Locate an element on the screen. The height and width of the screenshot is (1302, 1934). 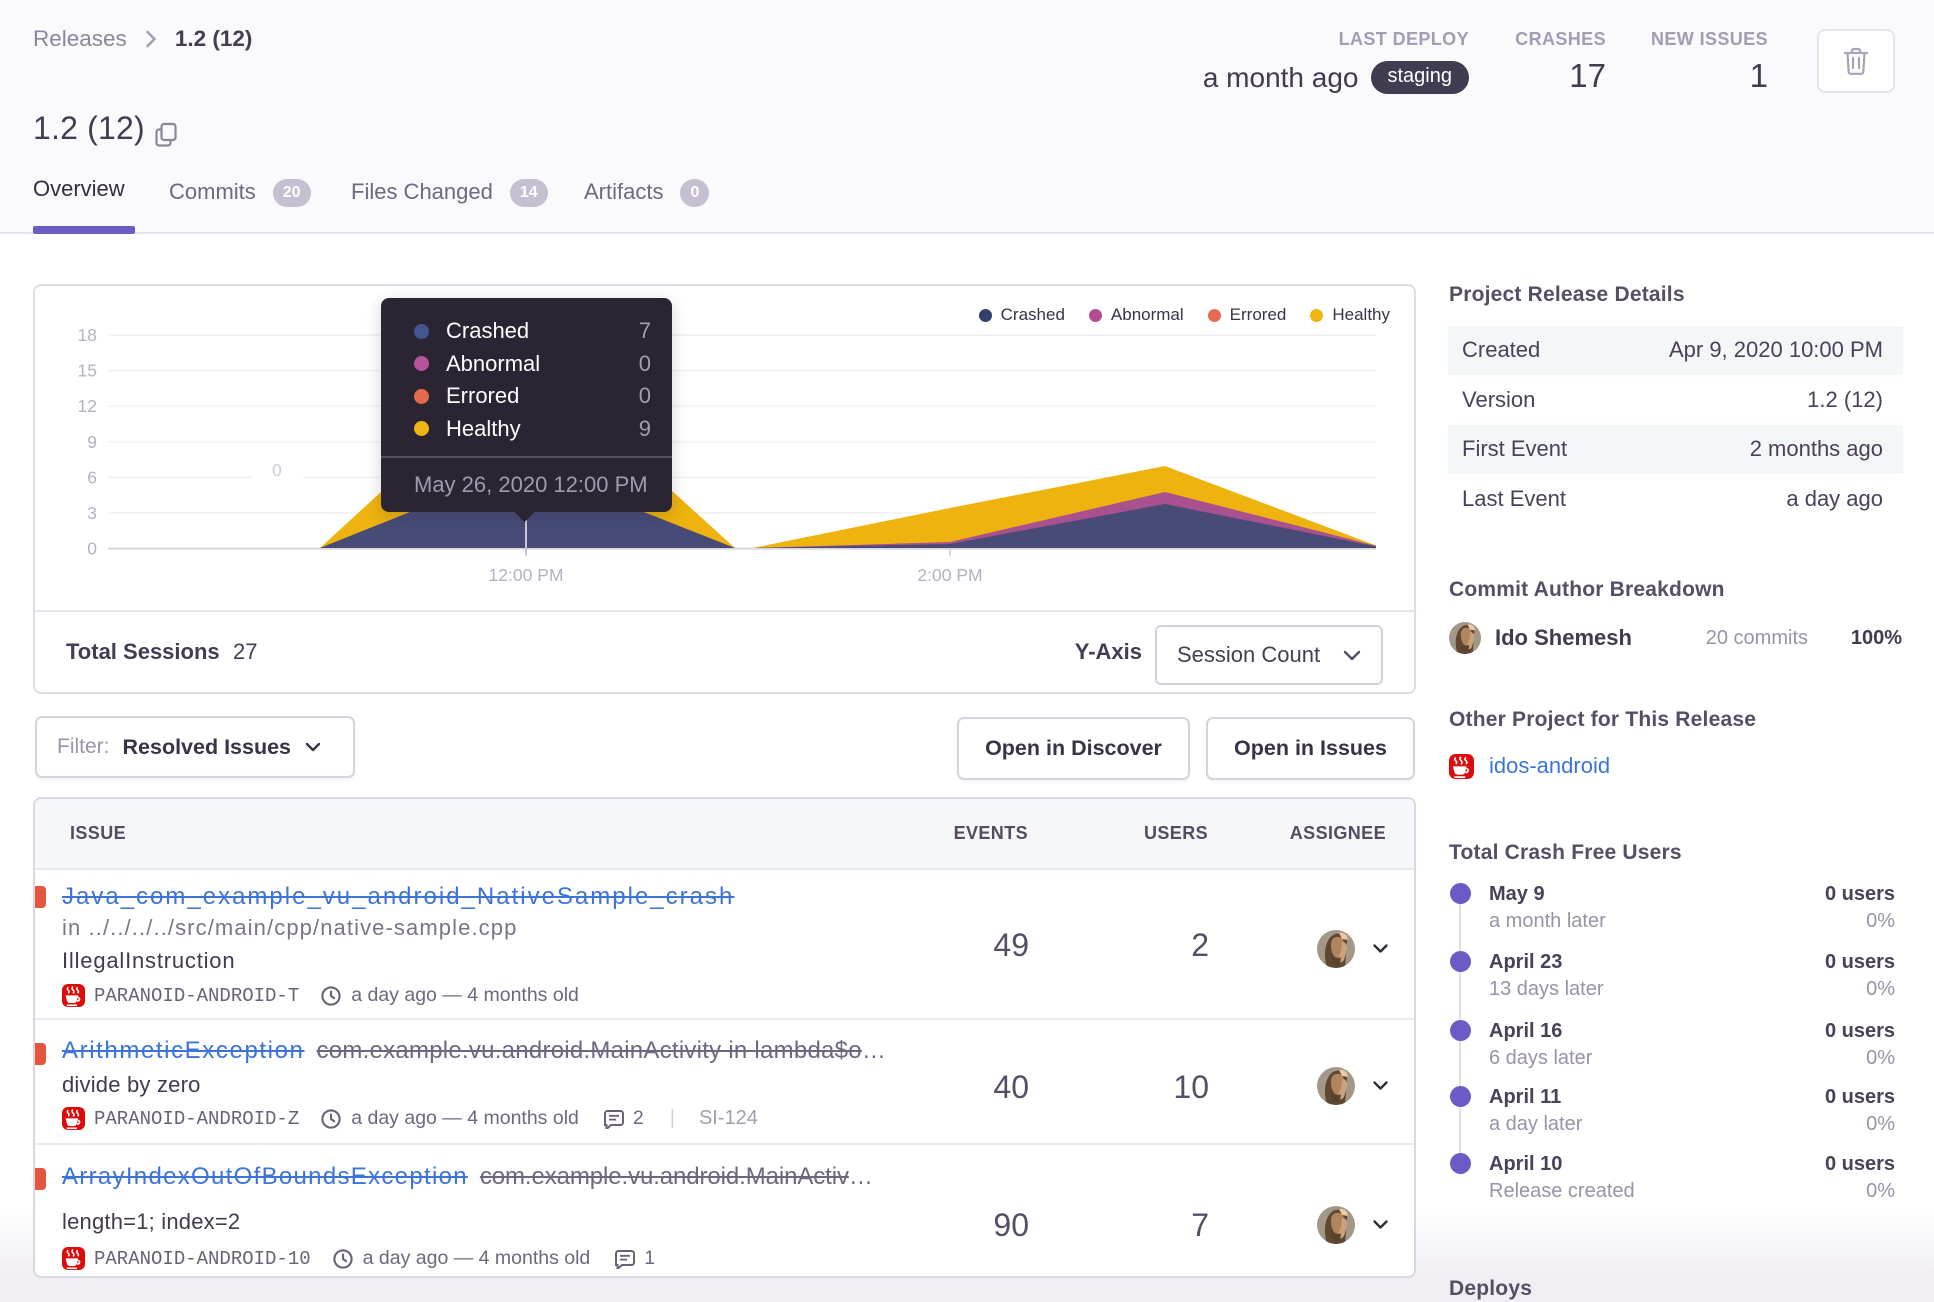
svg-text: 18 is located at coordinates (87, 335).